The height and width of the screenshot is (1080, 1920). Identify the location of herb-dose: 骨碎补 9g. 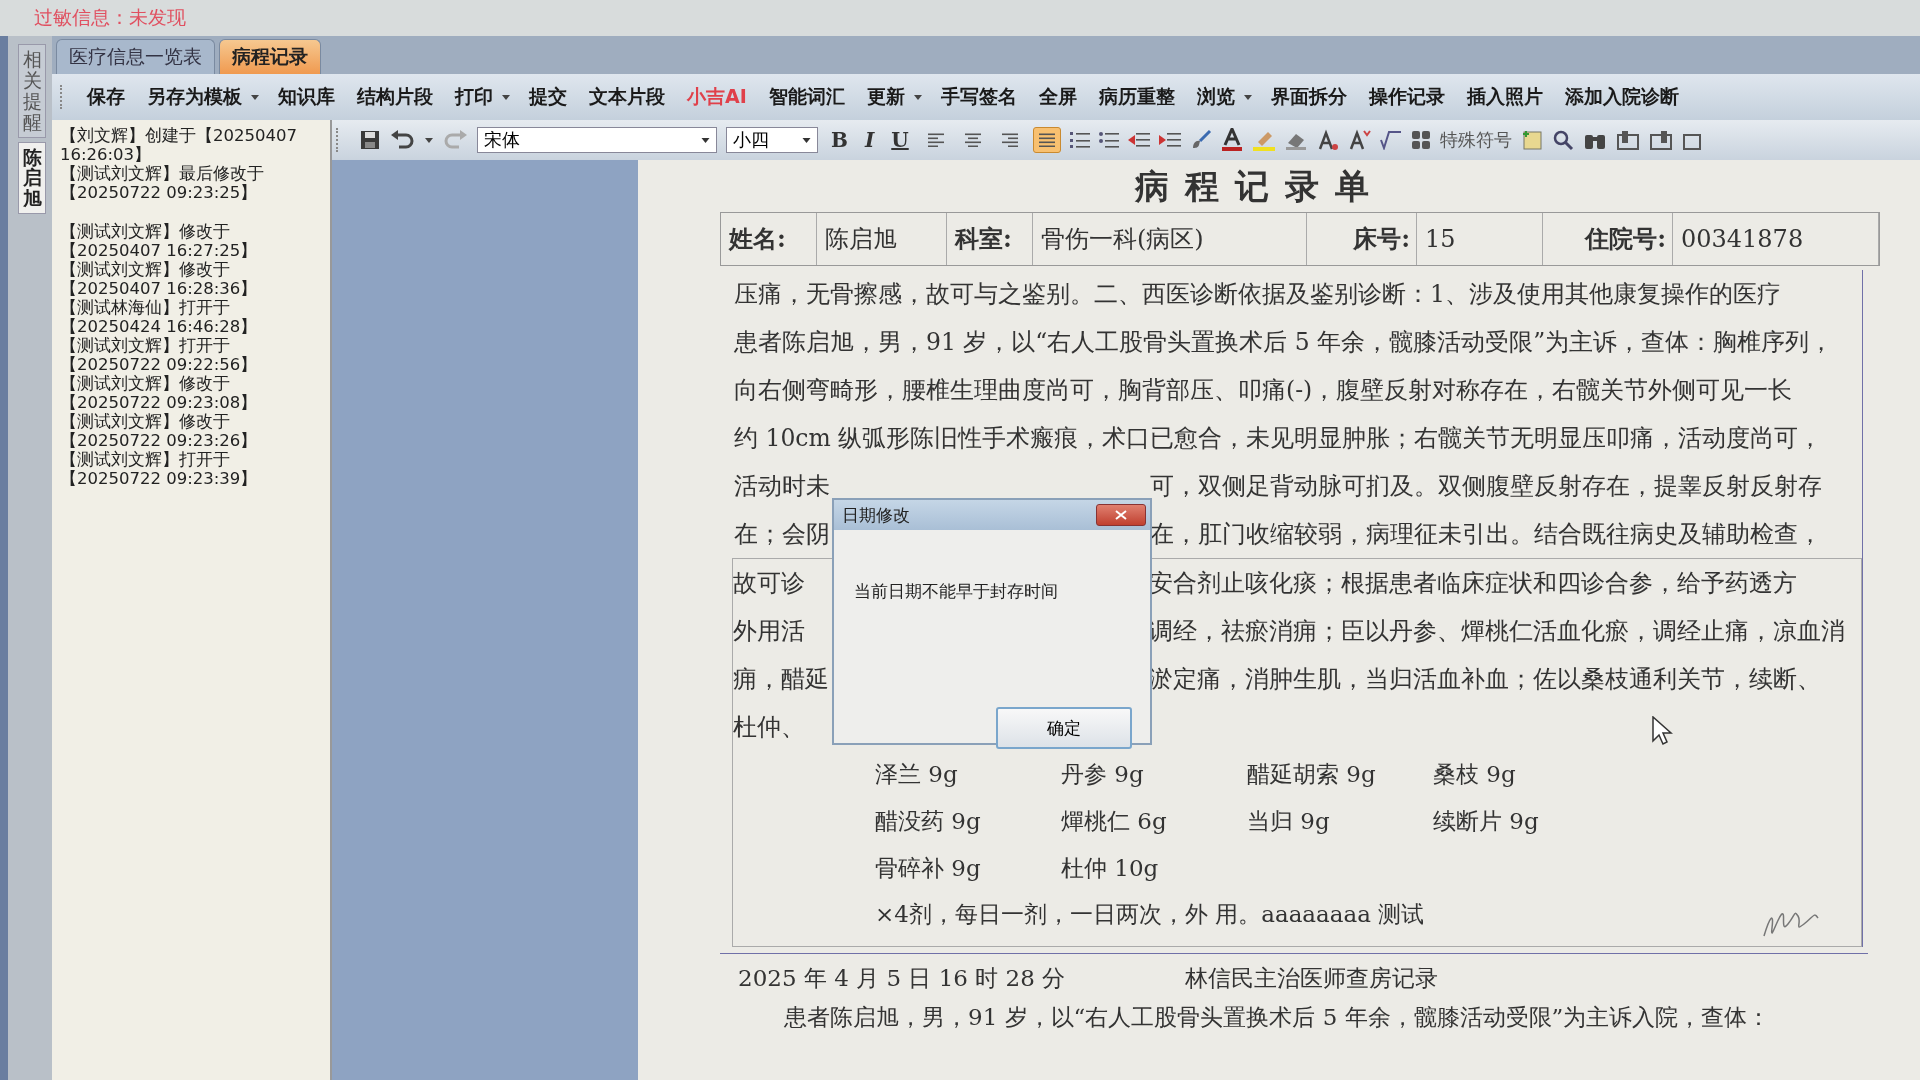
(928, 868).